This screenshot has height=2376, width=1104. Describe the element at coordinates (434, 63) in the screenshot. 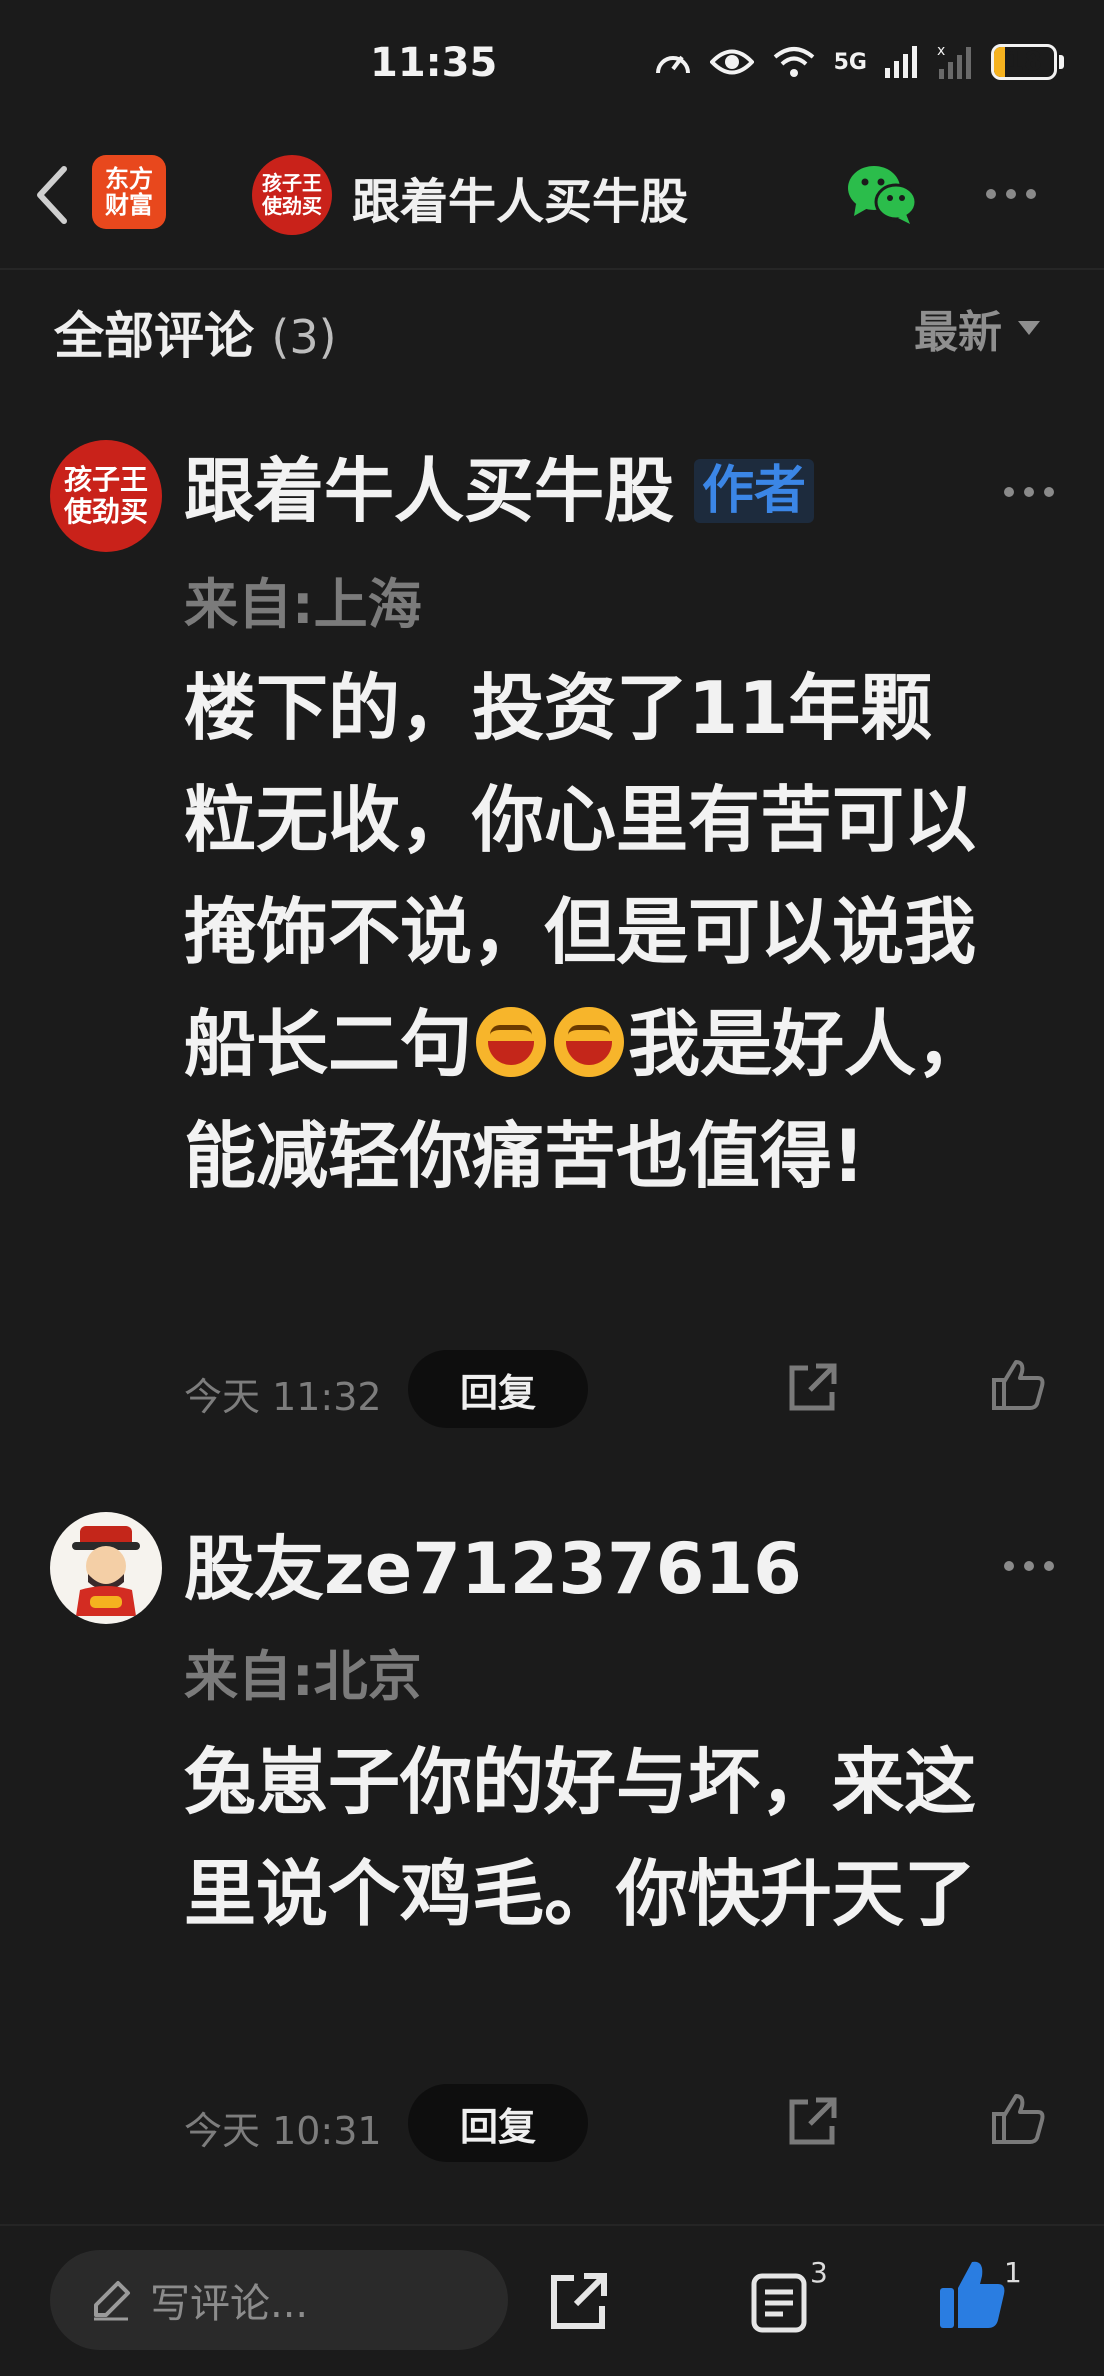

I see `status-time: 11:35` at that location.